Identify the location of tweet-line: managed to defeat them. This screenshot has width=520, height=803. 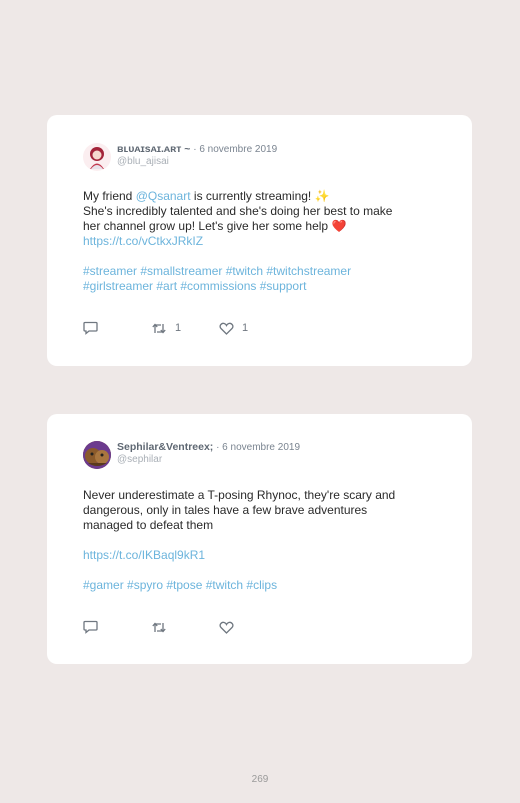
(148, 525).